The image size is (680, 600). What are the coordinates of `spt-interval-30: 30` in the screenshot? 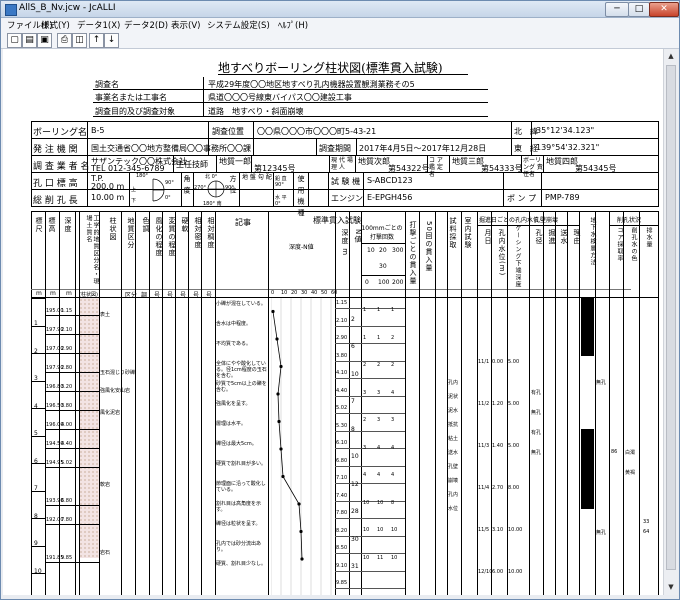 It's located at (383, 266).